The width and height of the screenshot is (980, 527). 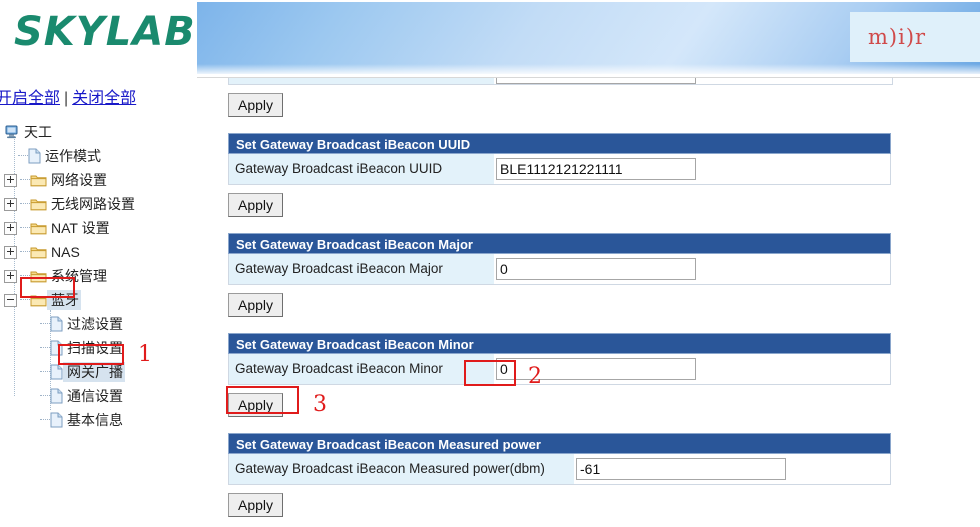 I want to click on apply-button-uuid: Apply, so click(x=256, y=205).